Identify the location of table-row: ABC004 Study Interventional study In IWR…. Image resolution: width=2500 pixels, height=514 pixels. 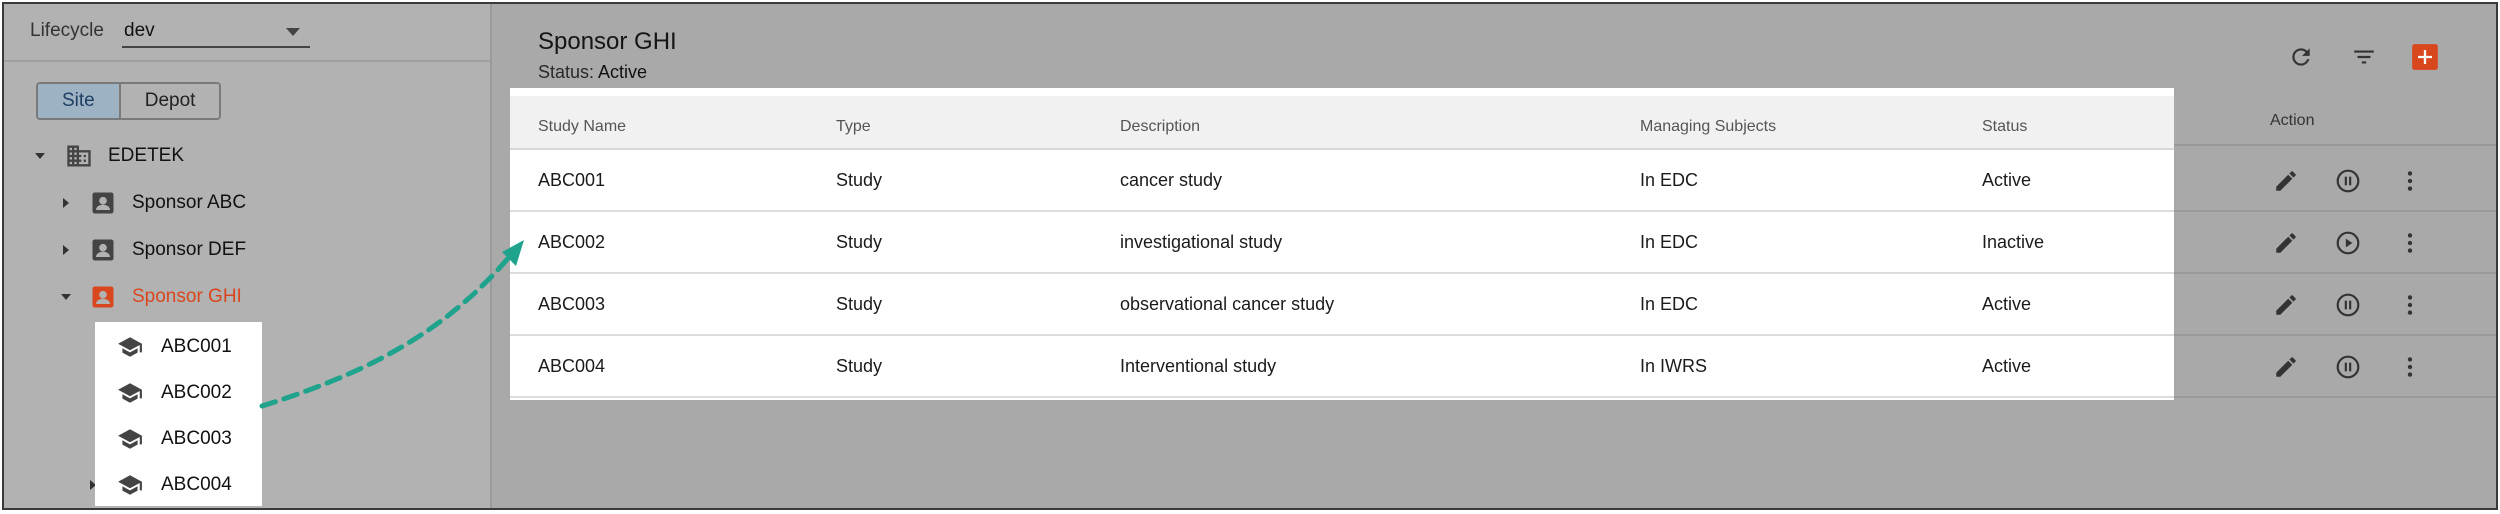
(1342, 367).